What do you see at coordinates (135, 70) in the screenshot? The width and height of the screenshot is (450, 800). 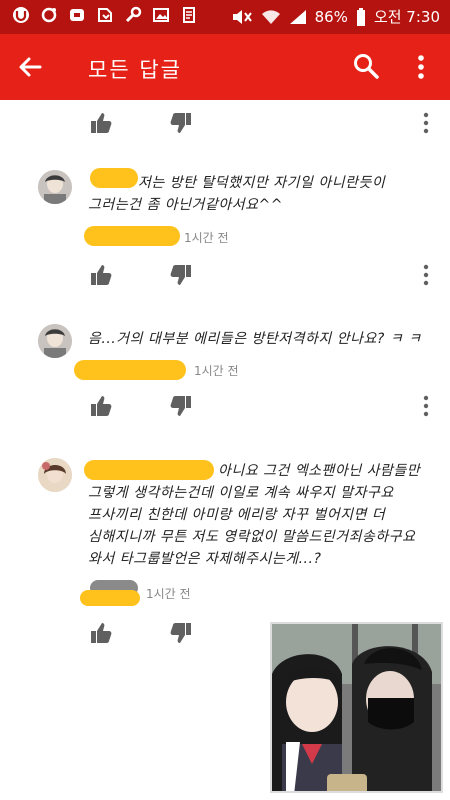 I see `page-title: 모든 답글` at bounding box center [135, 70].